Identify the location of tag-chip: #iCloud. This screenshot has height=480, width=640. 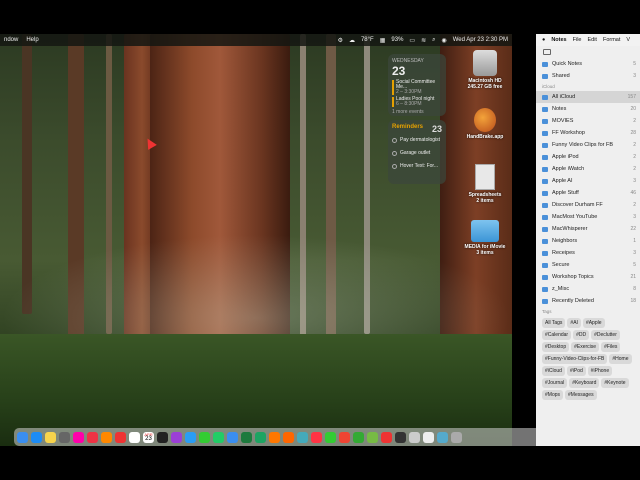
(553, 371).